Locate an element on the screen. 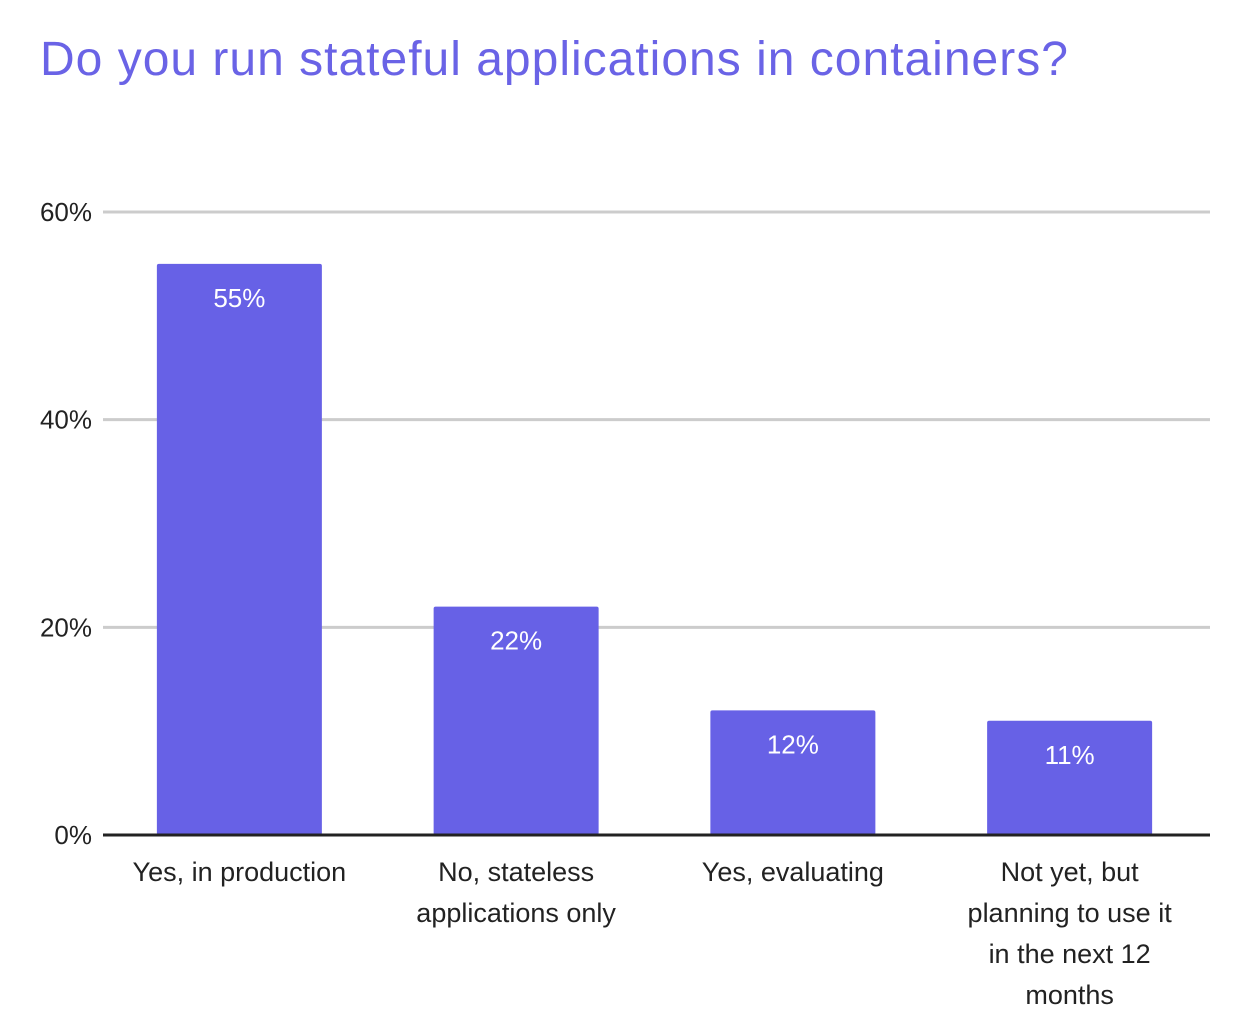 Image resolution: width=1246 pixels, height=1028 pixels. data-label: 11% is located at coordinates (1070, 755).